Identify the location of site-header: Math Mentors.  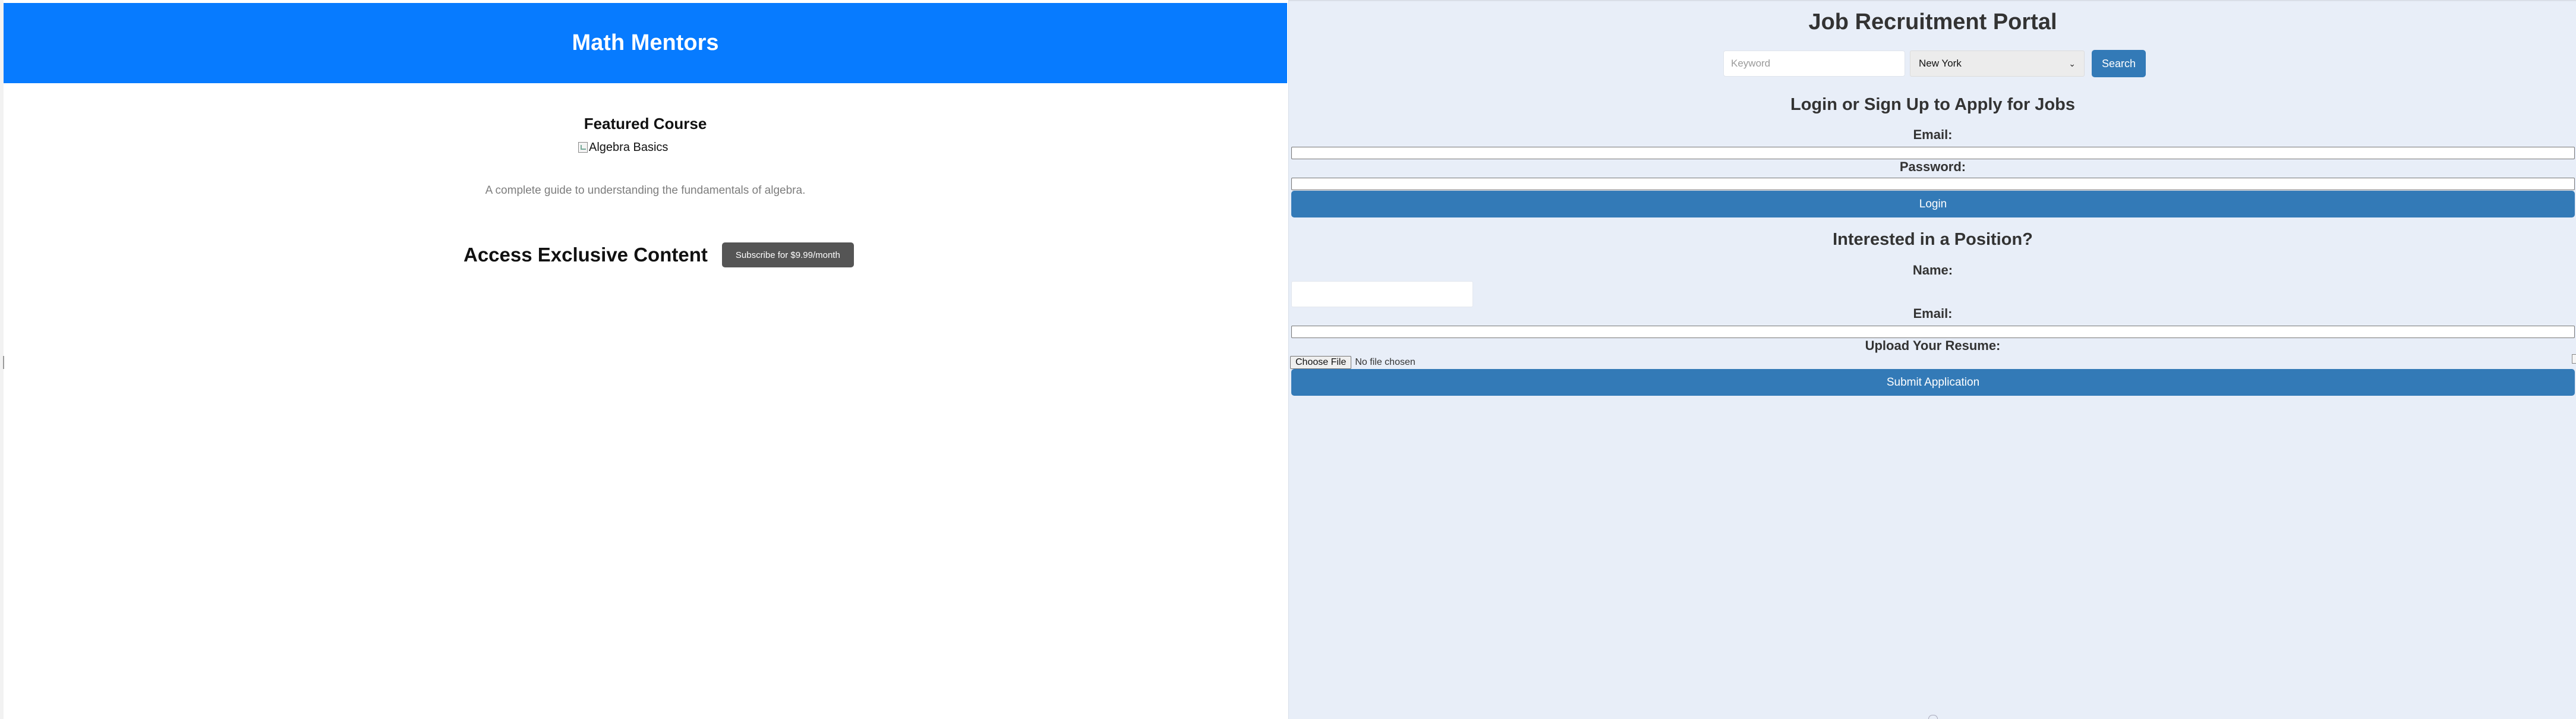
(646, 43).